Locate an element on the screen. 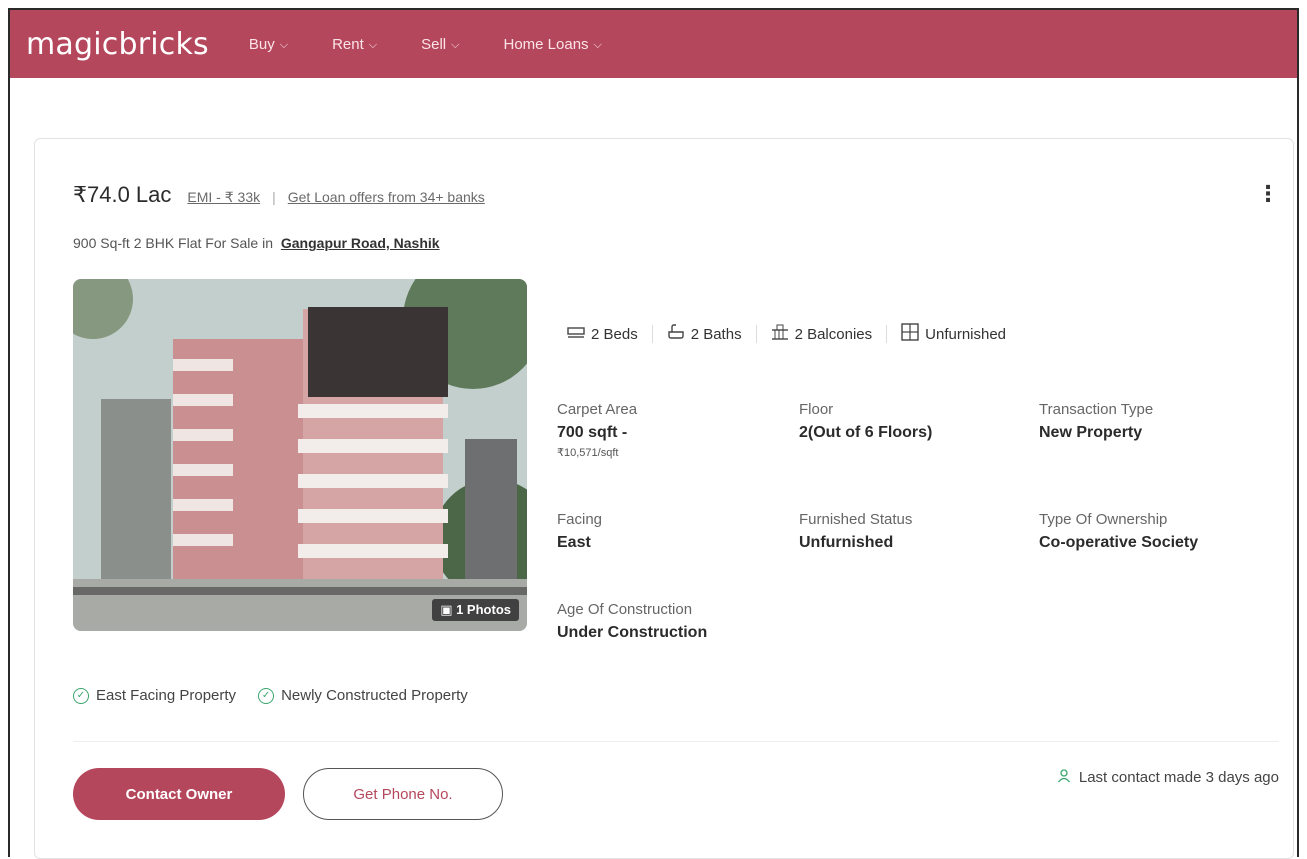  more-options-icon: ⋮ is located at coordinates (1268, 194).